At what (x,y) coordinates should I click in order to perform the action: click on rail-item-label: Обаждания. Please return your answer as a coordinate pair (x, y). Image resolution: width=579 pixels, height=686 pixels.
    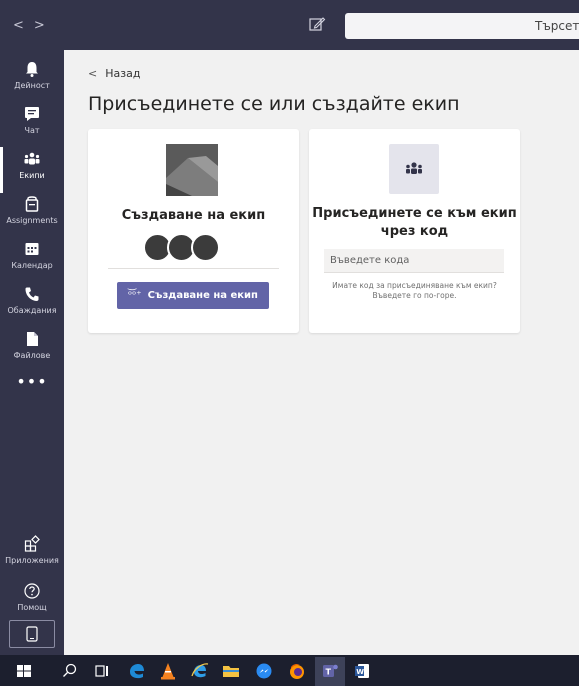
    Looking at the image, I should click on (32, 310).